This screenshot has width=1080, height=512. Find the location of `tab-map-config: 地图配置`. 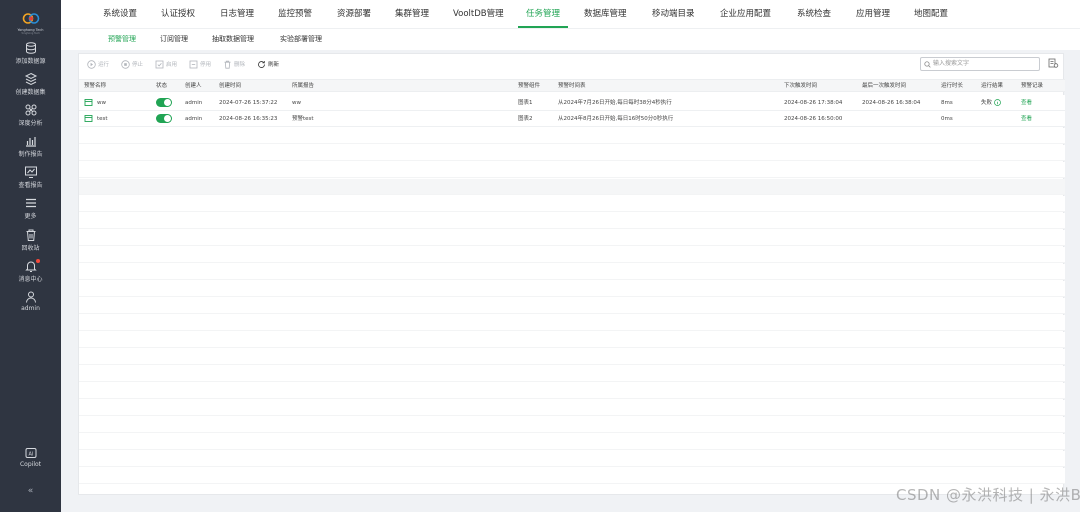

tab-map-config: 地图配置 is located at coordinates (931, 14).